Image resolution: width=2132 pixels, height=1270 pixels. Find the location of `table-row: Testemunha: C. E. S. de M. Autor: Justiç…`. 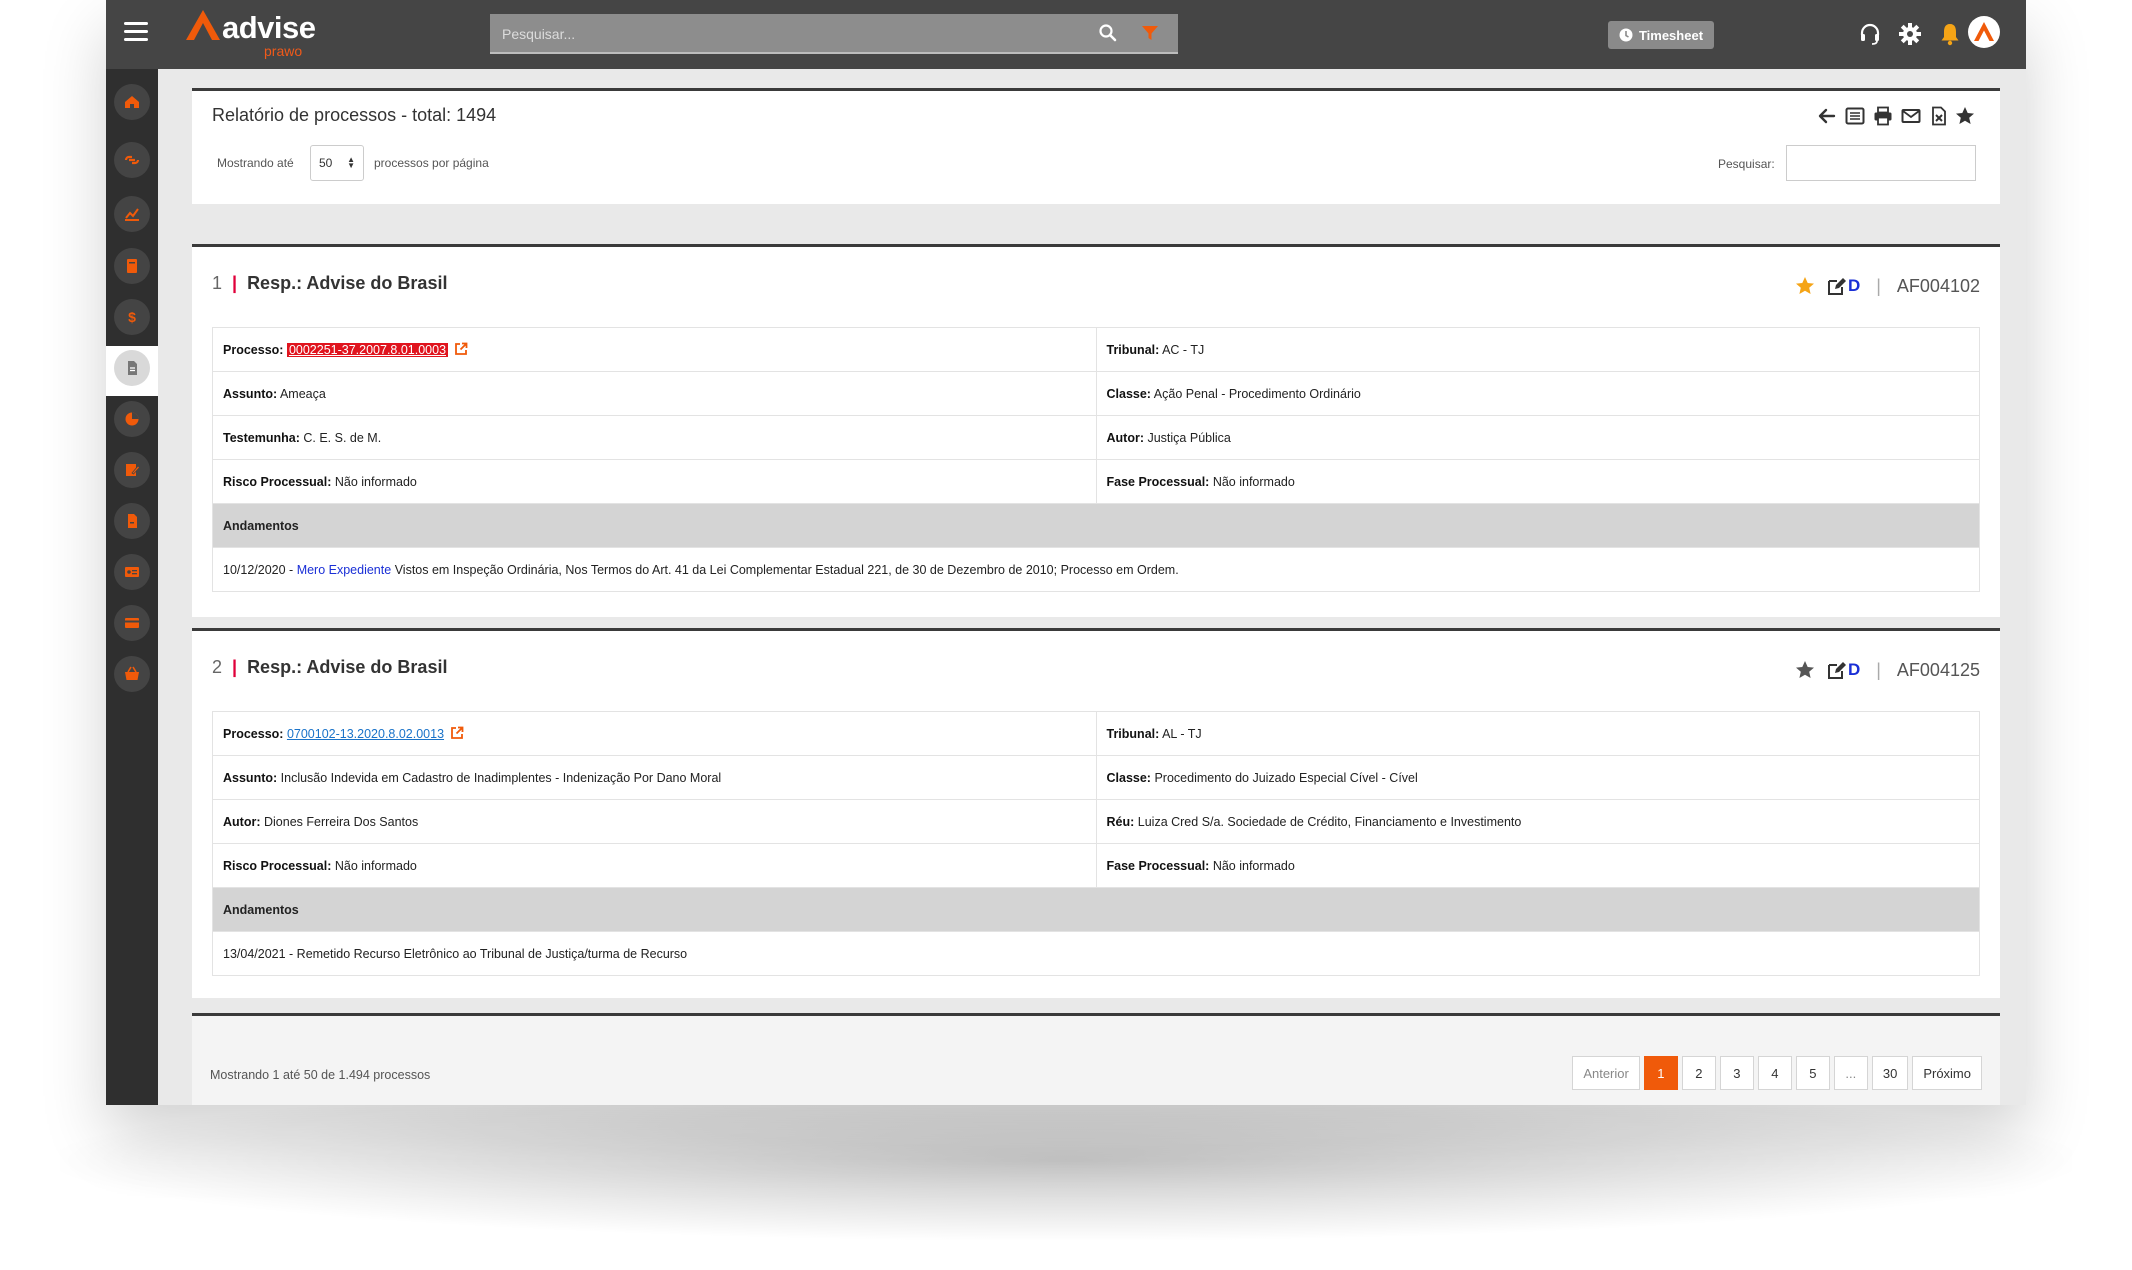

table-row: Testemunha: C. E. S. de M. Autor: Justiç… is located at coordinates (1096, 437).